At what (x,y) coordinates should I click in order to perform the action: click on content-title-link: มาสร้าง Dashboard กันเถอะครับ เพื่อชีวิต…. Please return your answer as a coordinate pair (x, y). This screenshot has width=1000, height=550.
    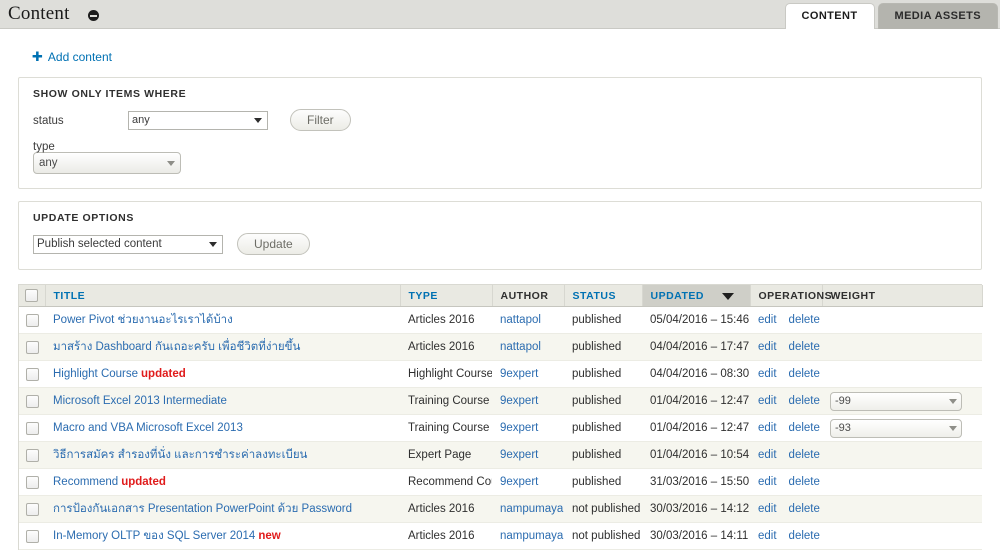
    Looking at the image, I should click on (176, 347).